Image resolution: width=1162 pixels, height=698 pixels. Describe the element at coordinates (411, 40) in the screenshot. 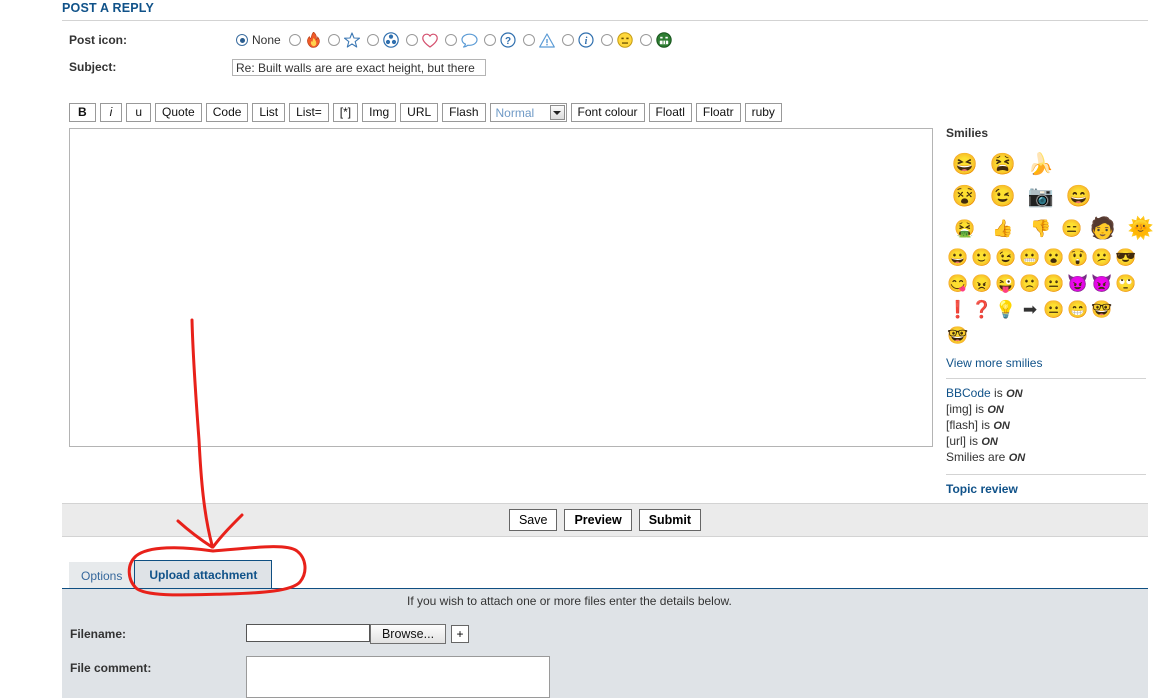

I see `post-icon-radio-heart` at that location.